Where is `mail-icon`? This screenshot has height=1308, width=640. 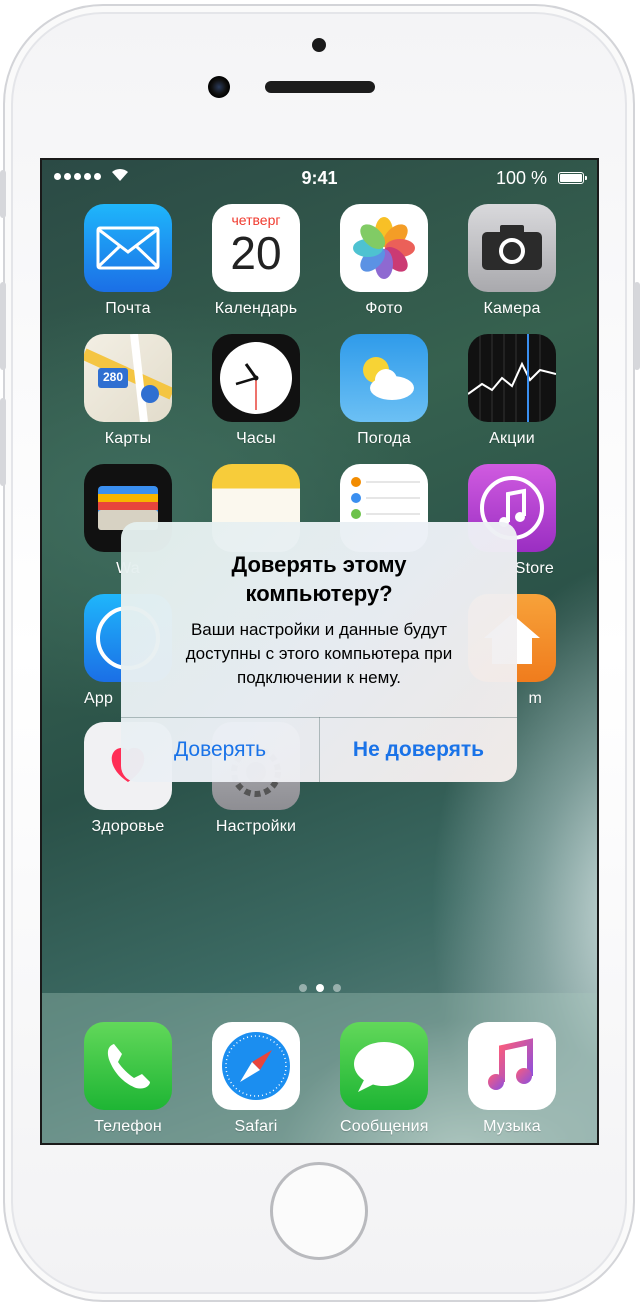
mail-icon is located at coordinates (128, 248).